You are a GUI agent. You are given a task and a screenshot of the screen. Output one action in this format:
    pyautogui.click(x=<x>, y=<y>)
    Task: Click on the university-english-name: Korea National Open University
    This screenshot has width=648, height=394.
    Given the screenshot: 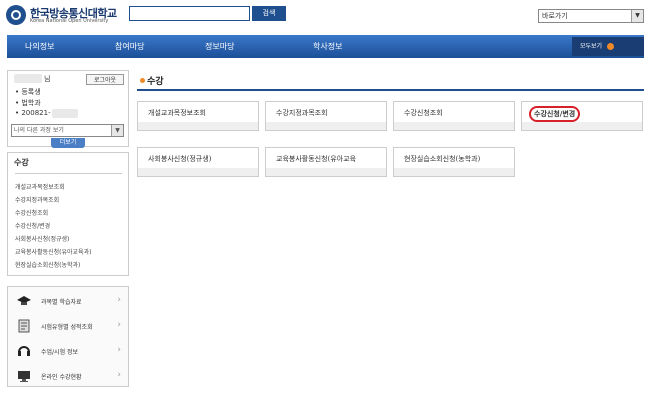 What is the action you would take?
    pyautogui.click(x=69, y=21)
    